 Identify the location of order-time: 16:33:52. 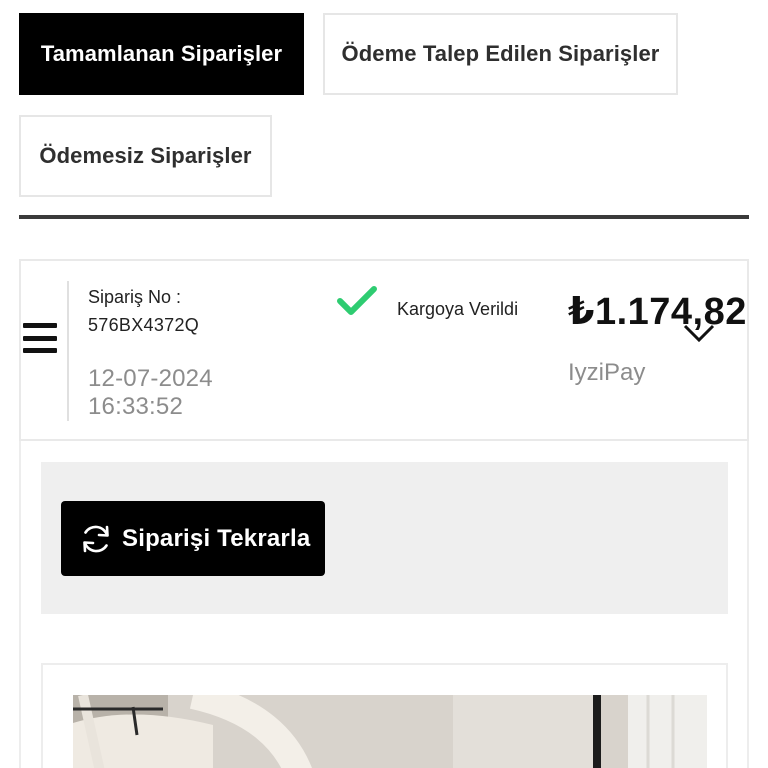
(136, 406).